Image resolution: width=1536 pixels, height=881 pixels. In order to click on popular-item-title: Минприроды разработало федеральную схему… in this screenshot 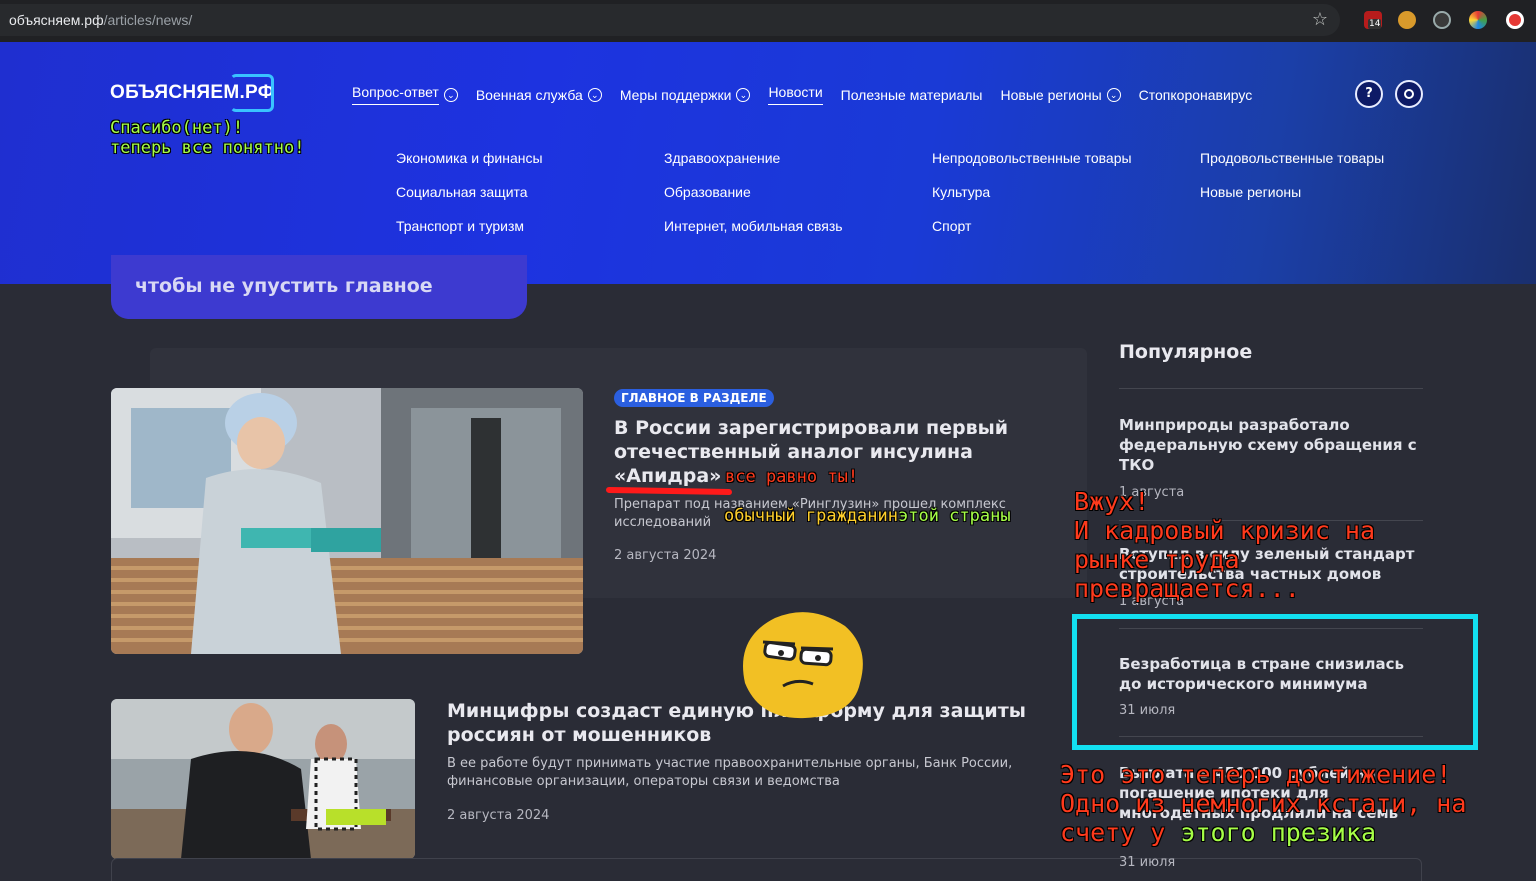, I will do `click(1271, 445)`.